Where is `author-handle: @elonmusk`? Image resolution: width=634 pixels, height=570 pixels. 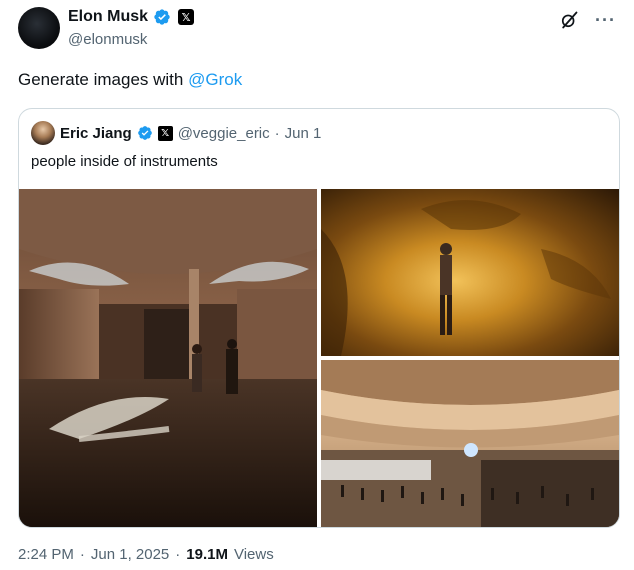 author-handle: @elonmusk is located at coordinates (107, 39).